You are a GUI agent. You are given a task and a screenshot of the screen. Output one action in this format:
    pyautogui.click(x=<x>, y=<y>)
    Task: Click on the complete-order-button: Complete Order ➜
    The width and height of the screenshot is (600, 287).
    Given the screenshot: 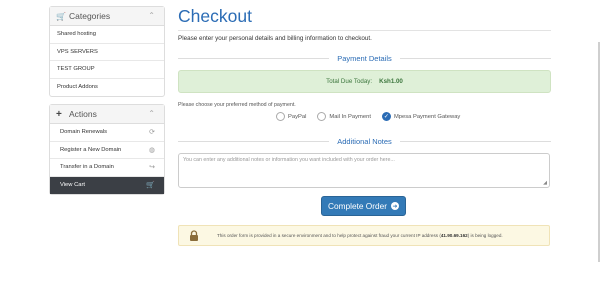 What is the action you would take?
    pyautogui.click(x=363, y=206)
    